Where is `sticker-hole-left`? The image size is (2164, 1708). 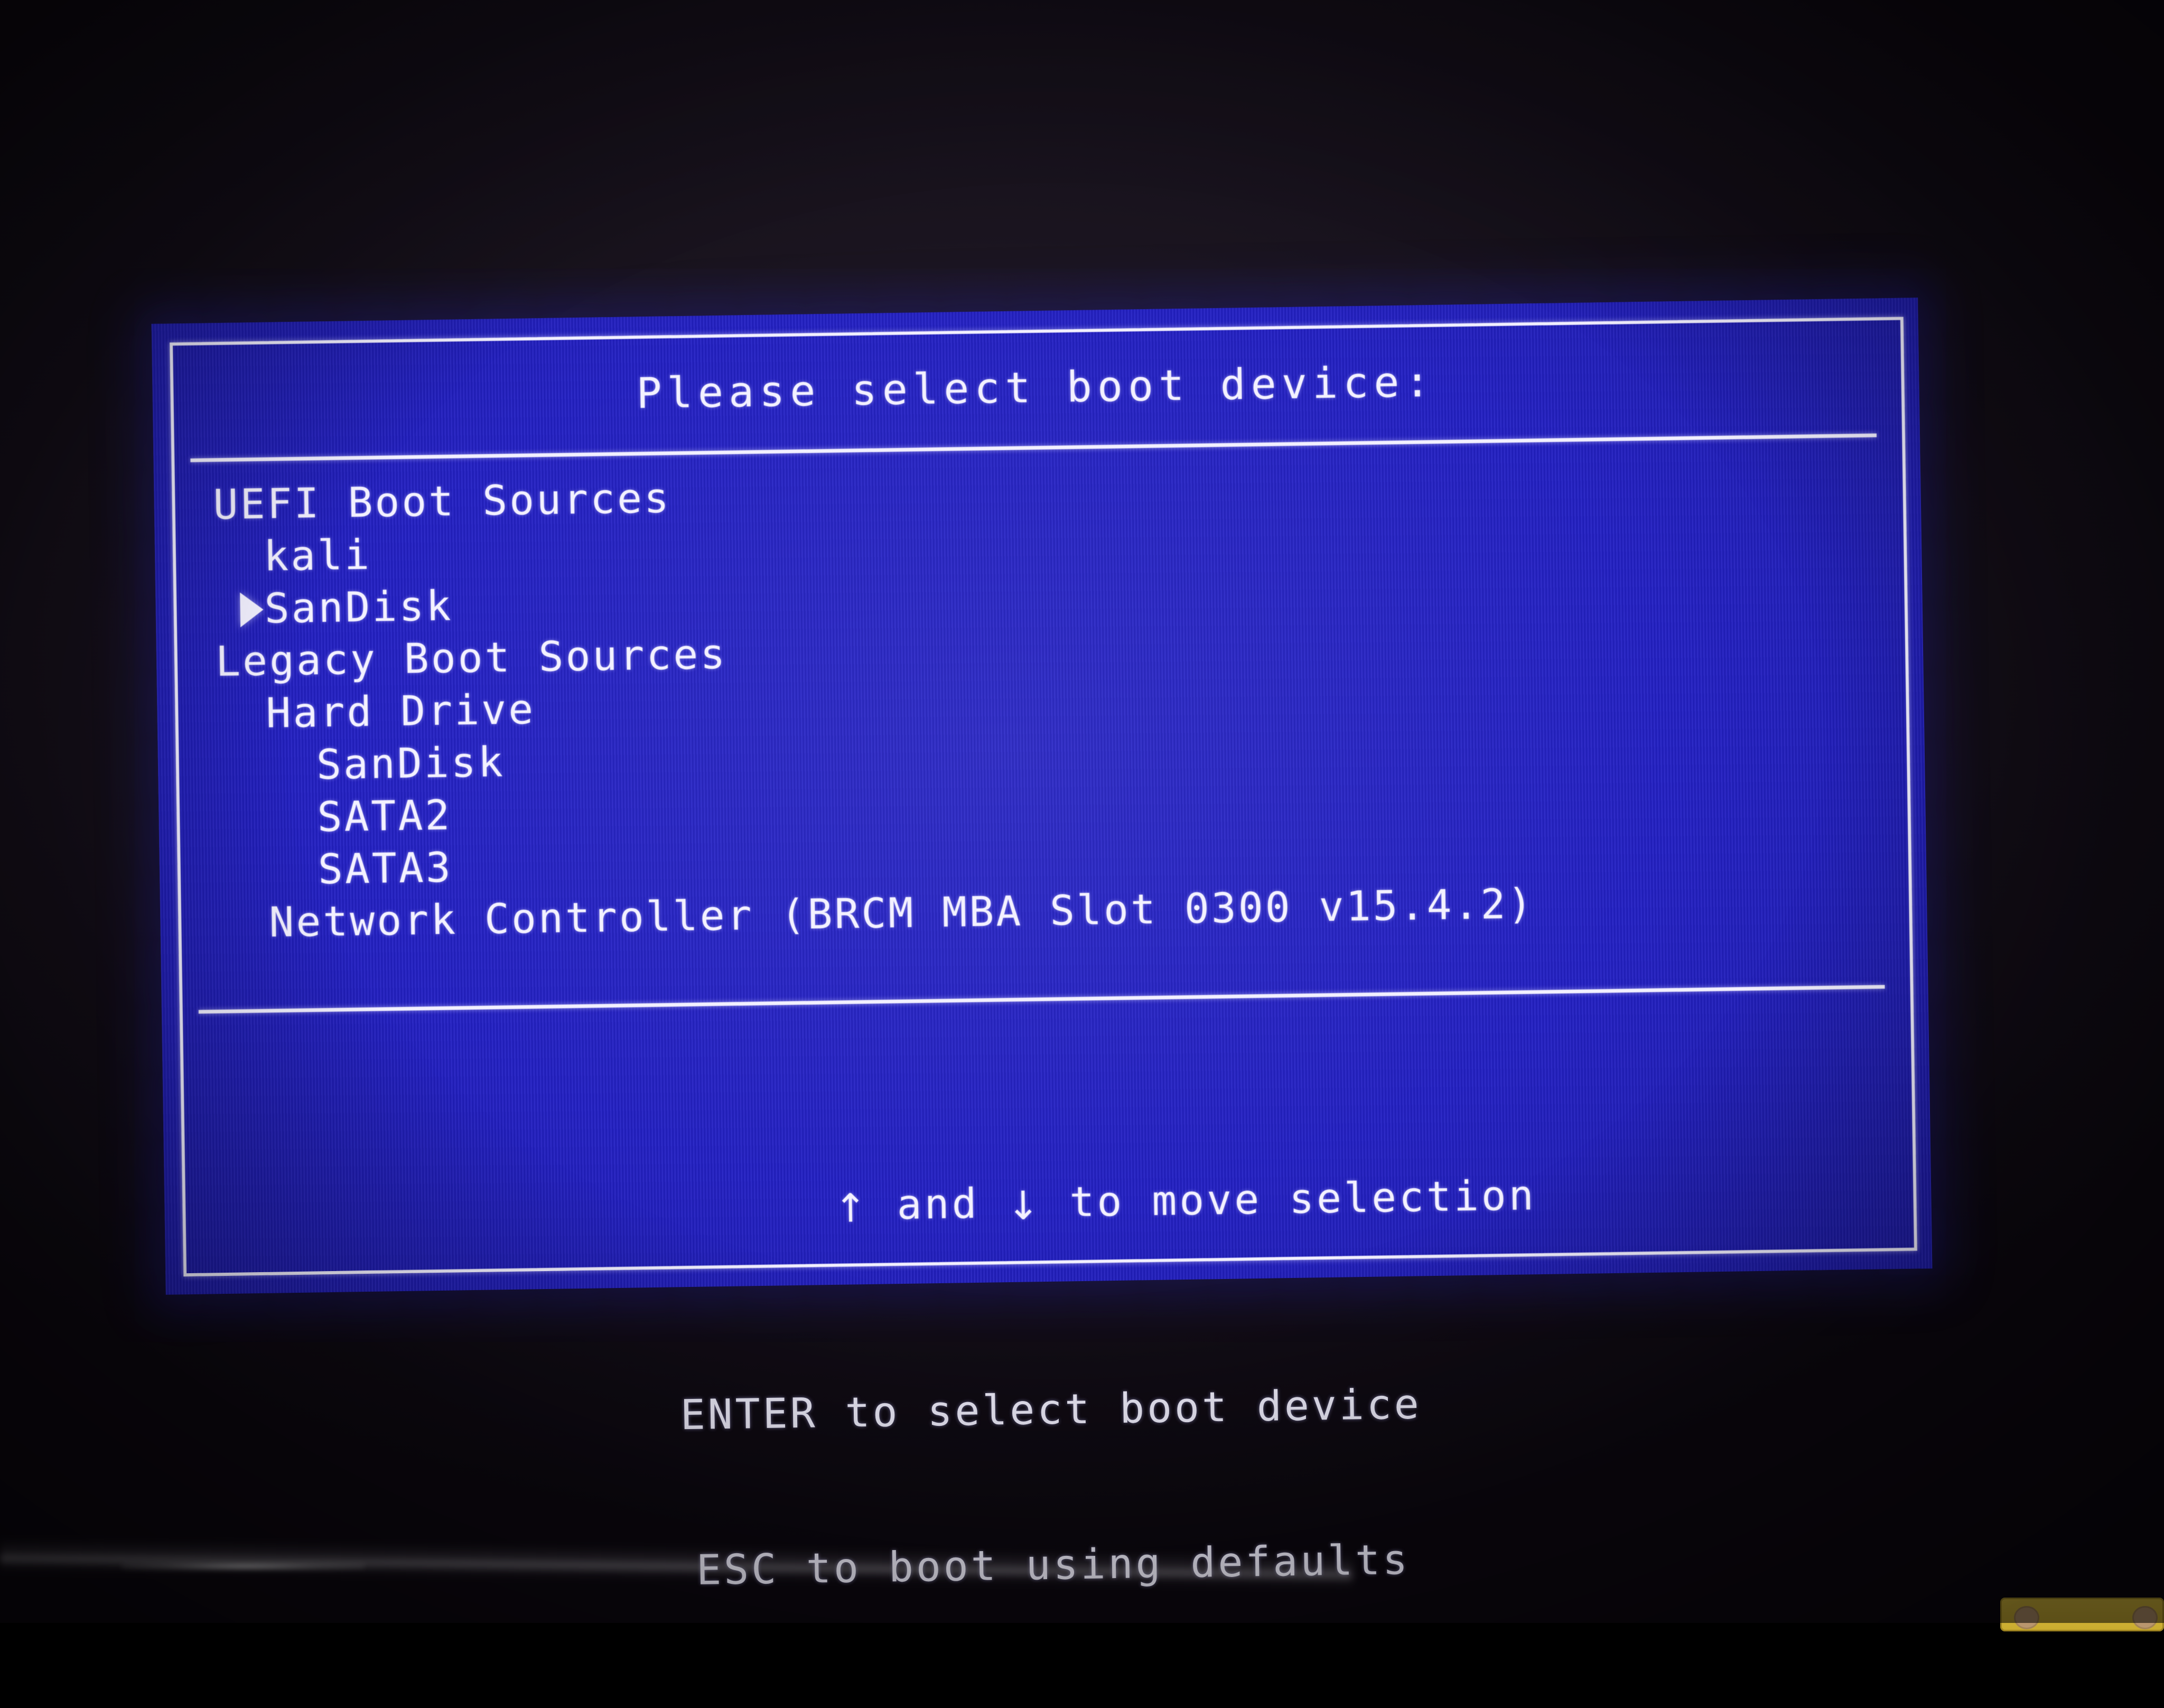 sticker-hole-left is located at coordinates (2026, 1617).